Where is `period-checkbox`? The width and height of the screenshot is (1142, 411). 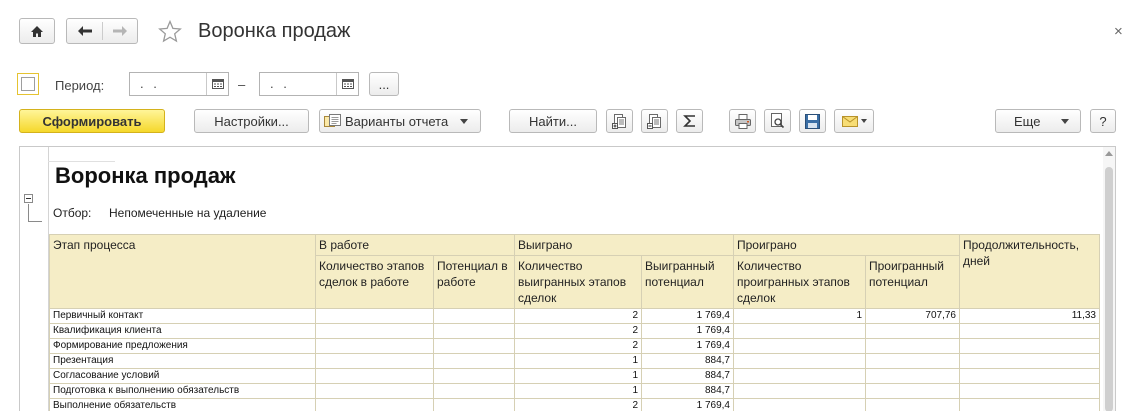 period-checkbox is located at coordinates (28, 84).